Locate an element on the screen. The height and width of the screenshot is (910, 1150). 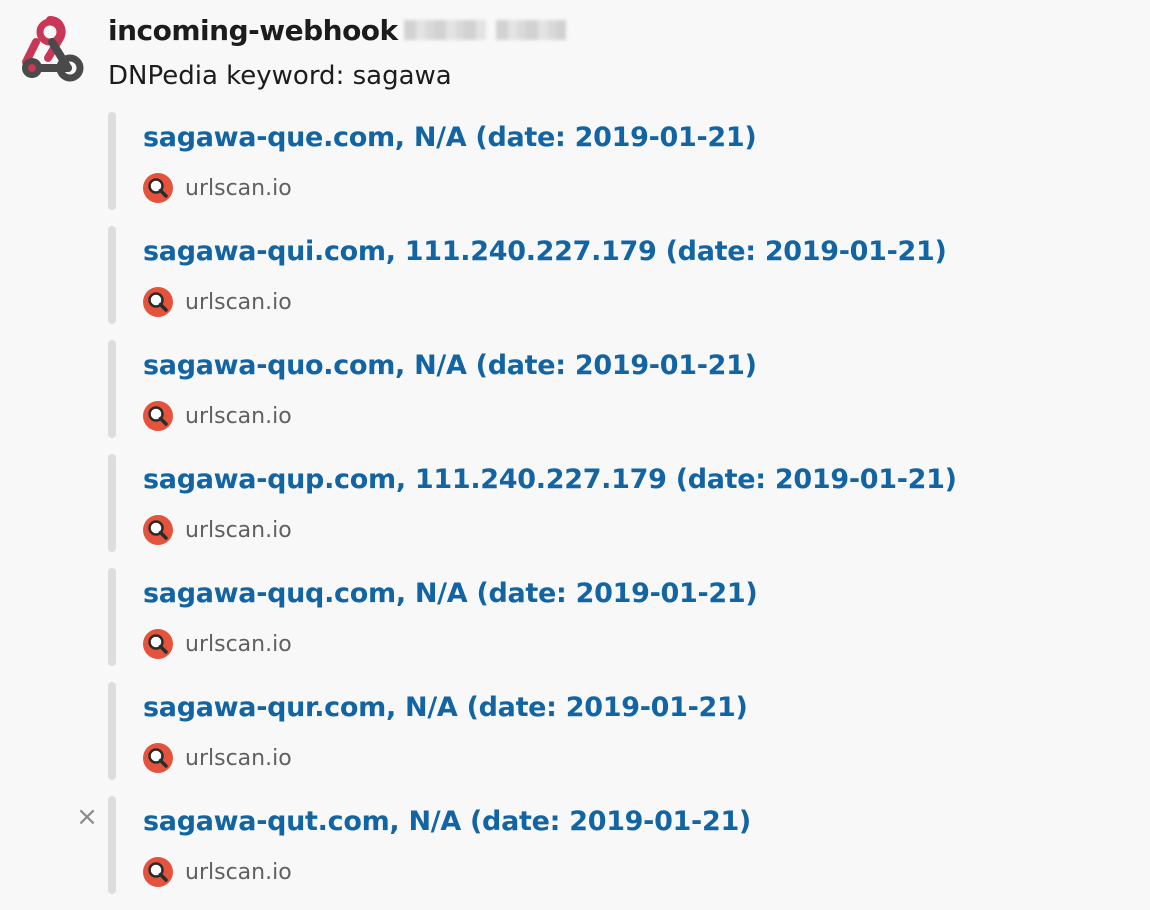
avatar is located at coordinates (50, 50).